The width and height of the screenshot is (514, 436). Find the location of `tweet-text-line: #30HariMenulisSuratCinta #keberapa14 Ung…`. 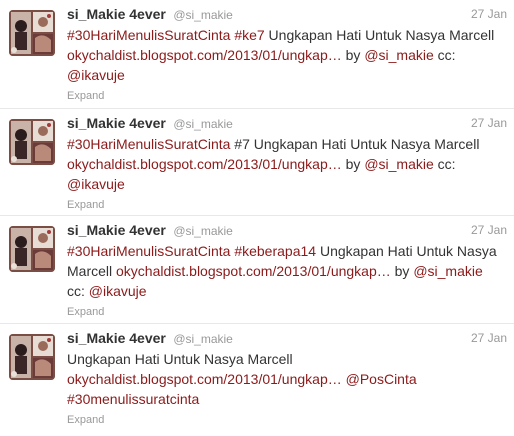

tweet-text-line: #30HariMenulisSuratCinta #keberapa14 Ung… is located at coordinates (287, 251).